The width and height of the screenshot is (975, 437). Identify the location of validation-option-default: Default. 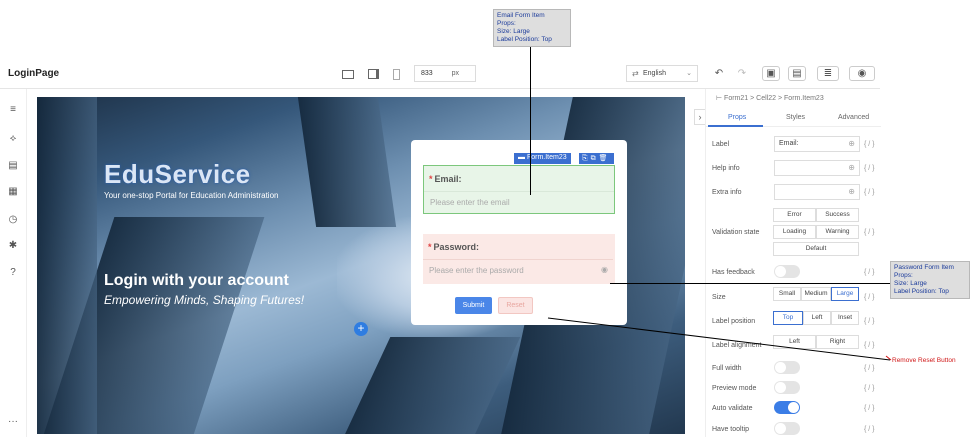
(816, 249).